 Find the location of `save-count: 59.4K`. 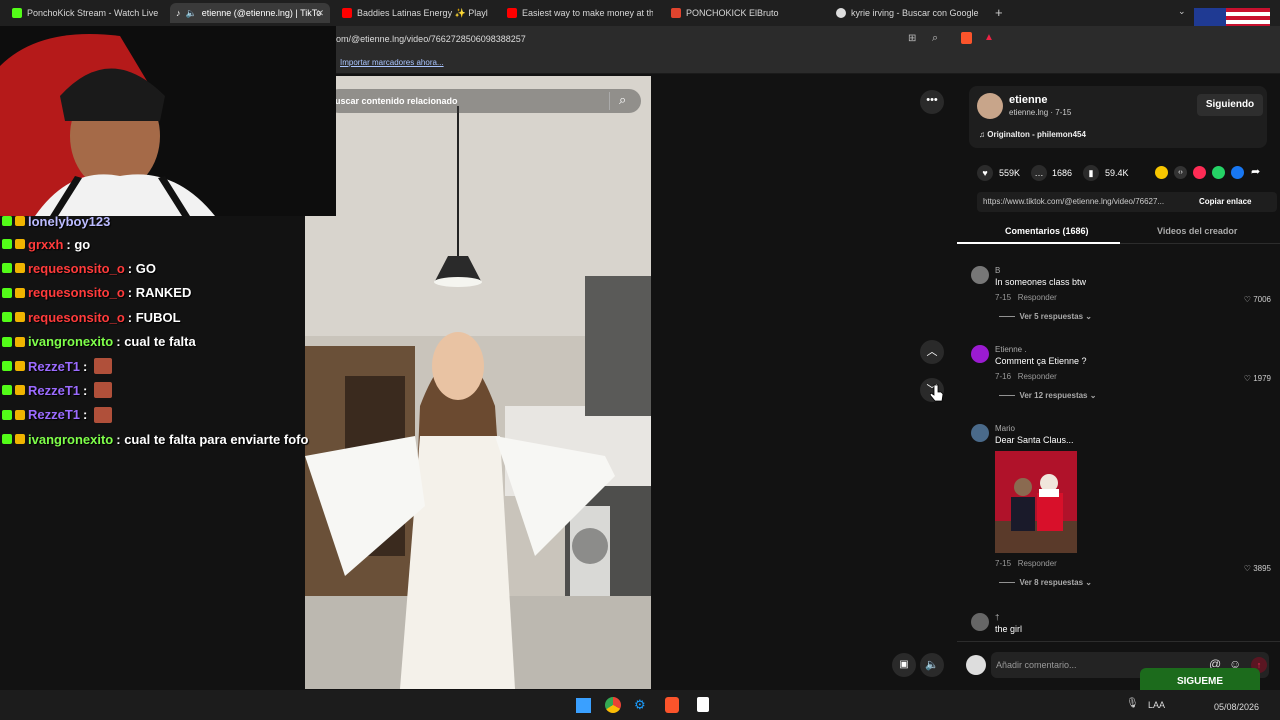

save-count: 59.4K is located at coordinates (1117, 173).